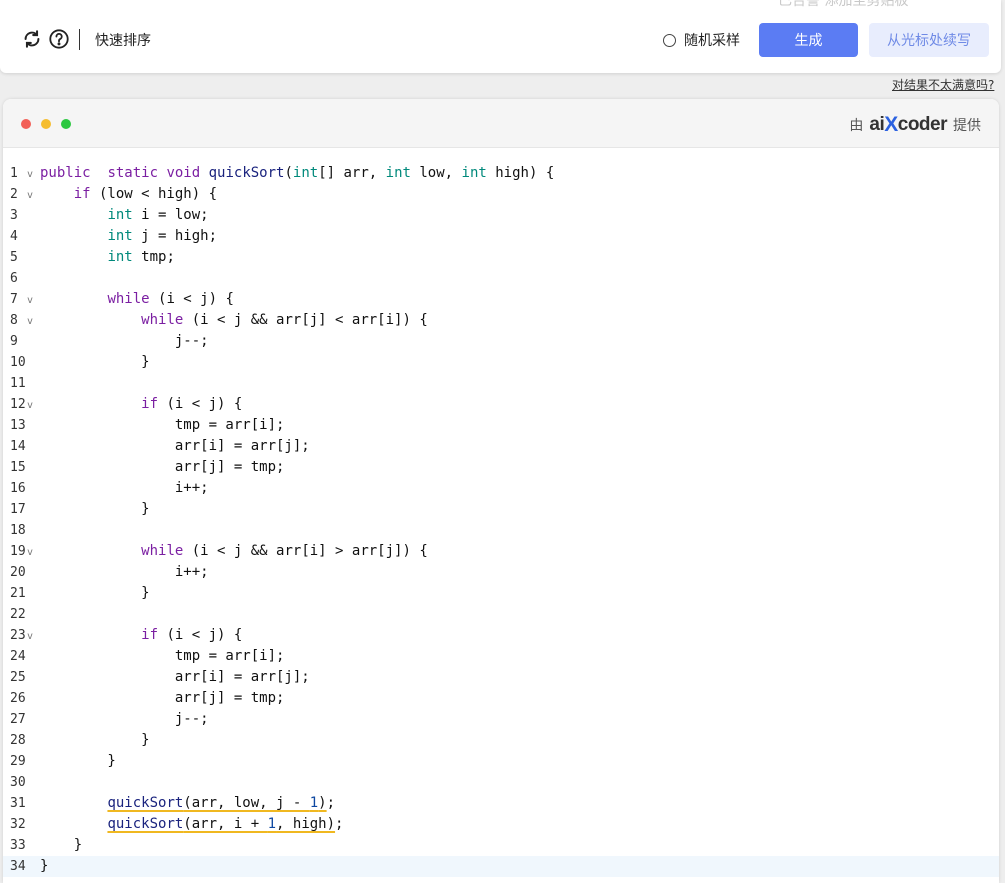  I want to click on code-line: 31 quickSort(arr, low, j - 1);, so click(501, 803).